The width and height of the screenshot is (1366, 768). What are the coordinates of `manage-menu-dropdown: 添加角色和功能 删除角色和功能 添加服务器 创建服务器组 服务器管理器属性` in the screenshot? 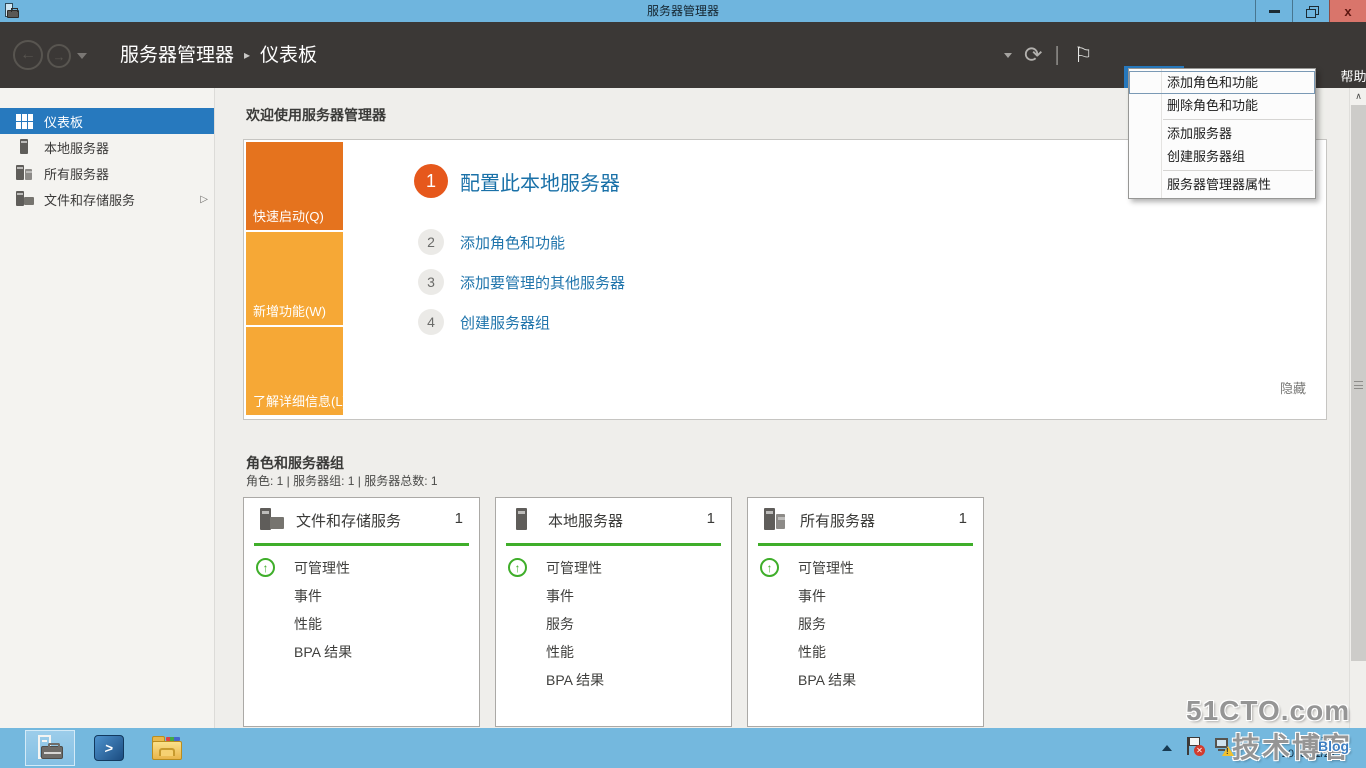 It's located at (1222, 133).